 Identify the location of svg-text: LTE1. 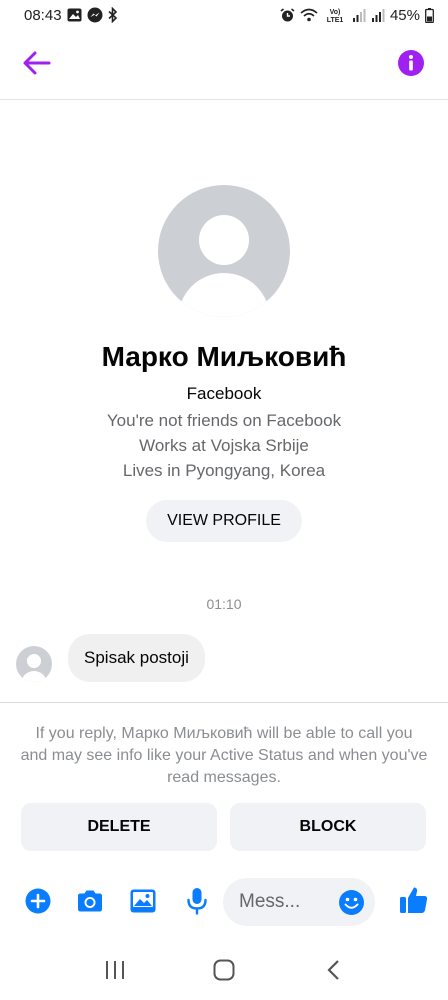
(335, 20).